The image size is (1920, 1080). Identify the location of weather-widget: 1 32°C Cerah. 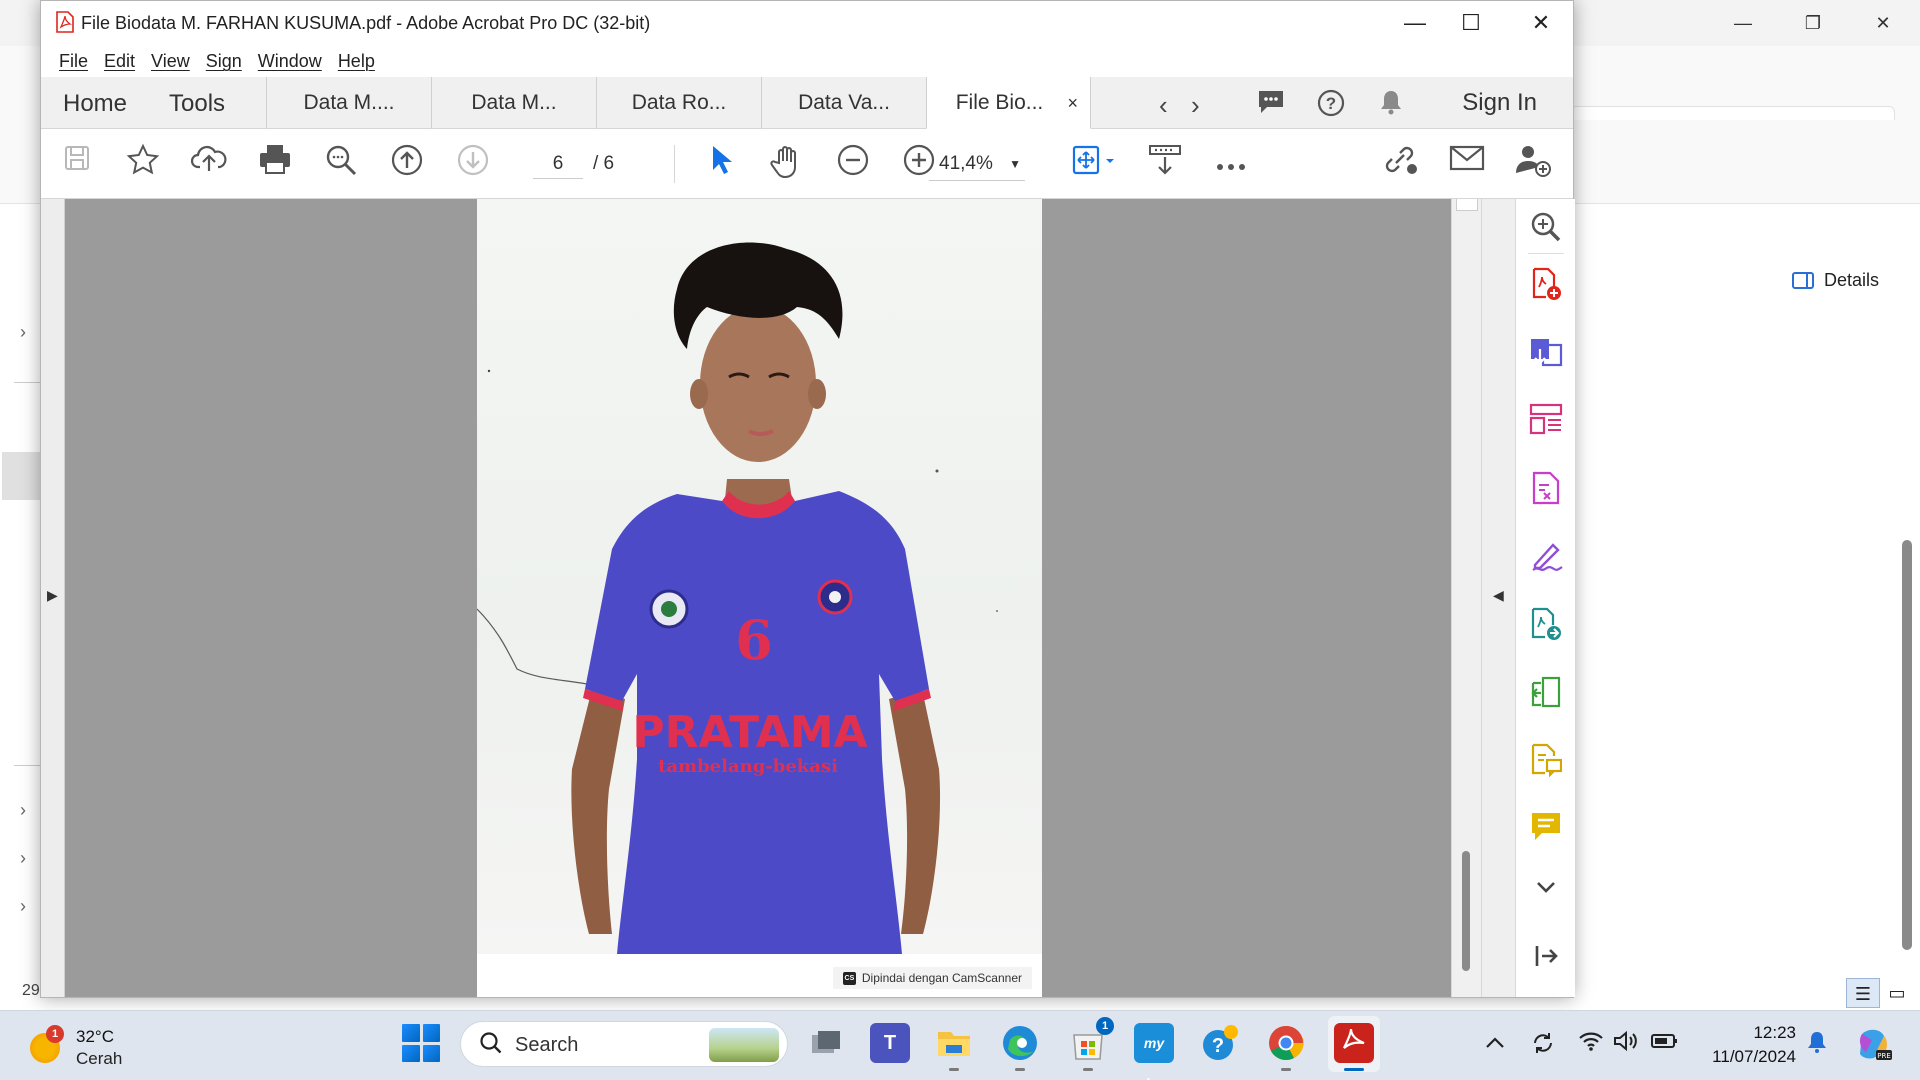
(100, 1046).